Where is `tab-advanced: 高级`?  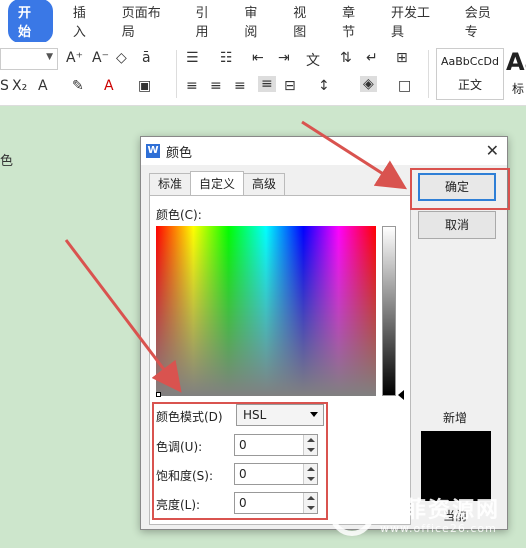
tab-advanced: 高级 is located at coordinates (264, 184).